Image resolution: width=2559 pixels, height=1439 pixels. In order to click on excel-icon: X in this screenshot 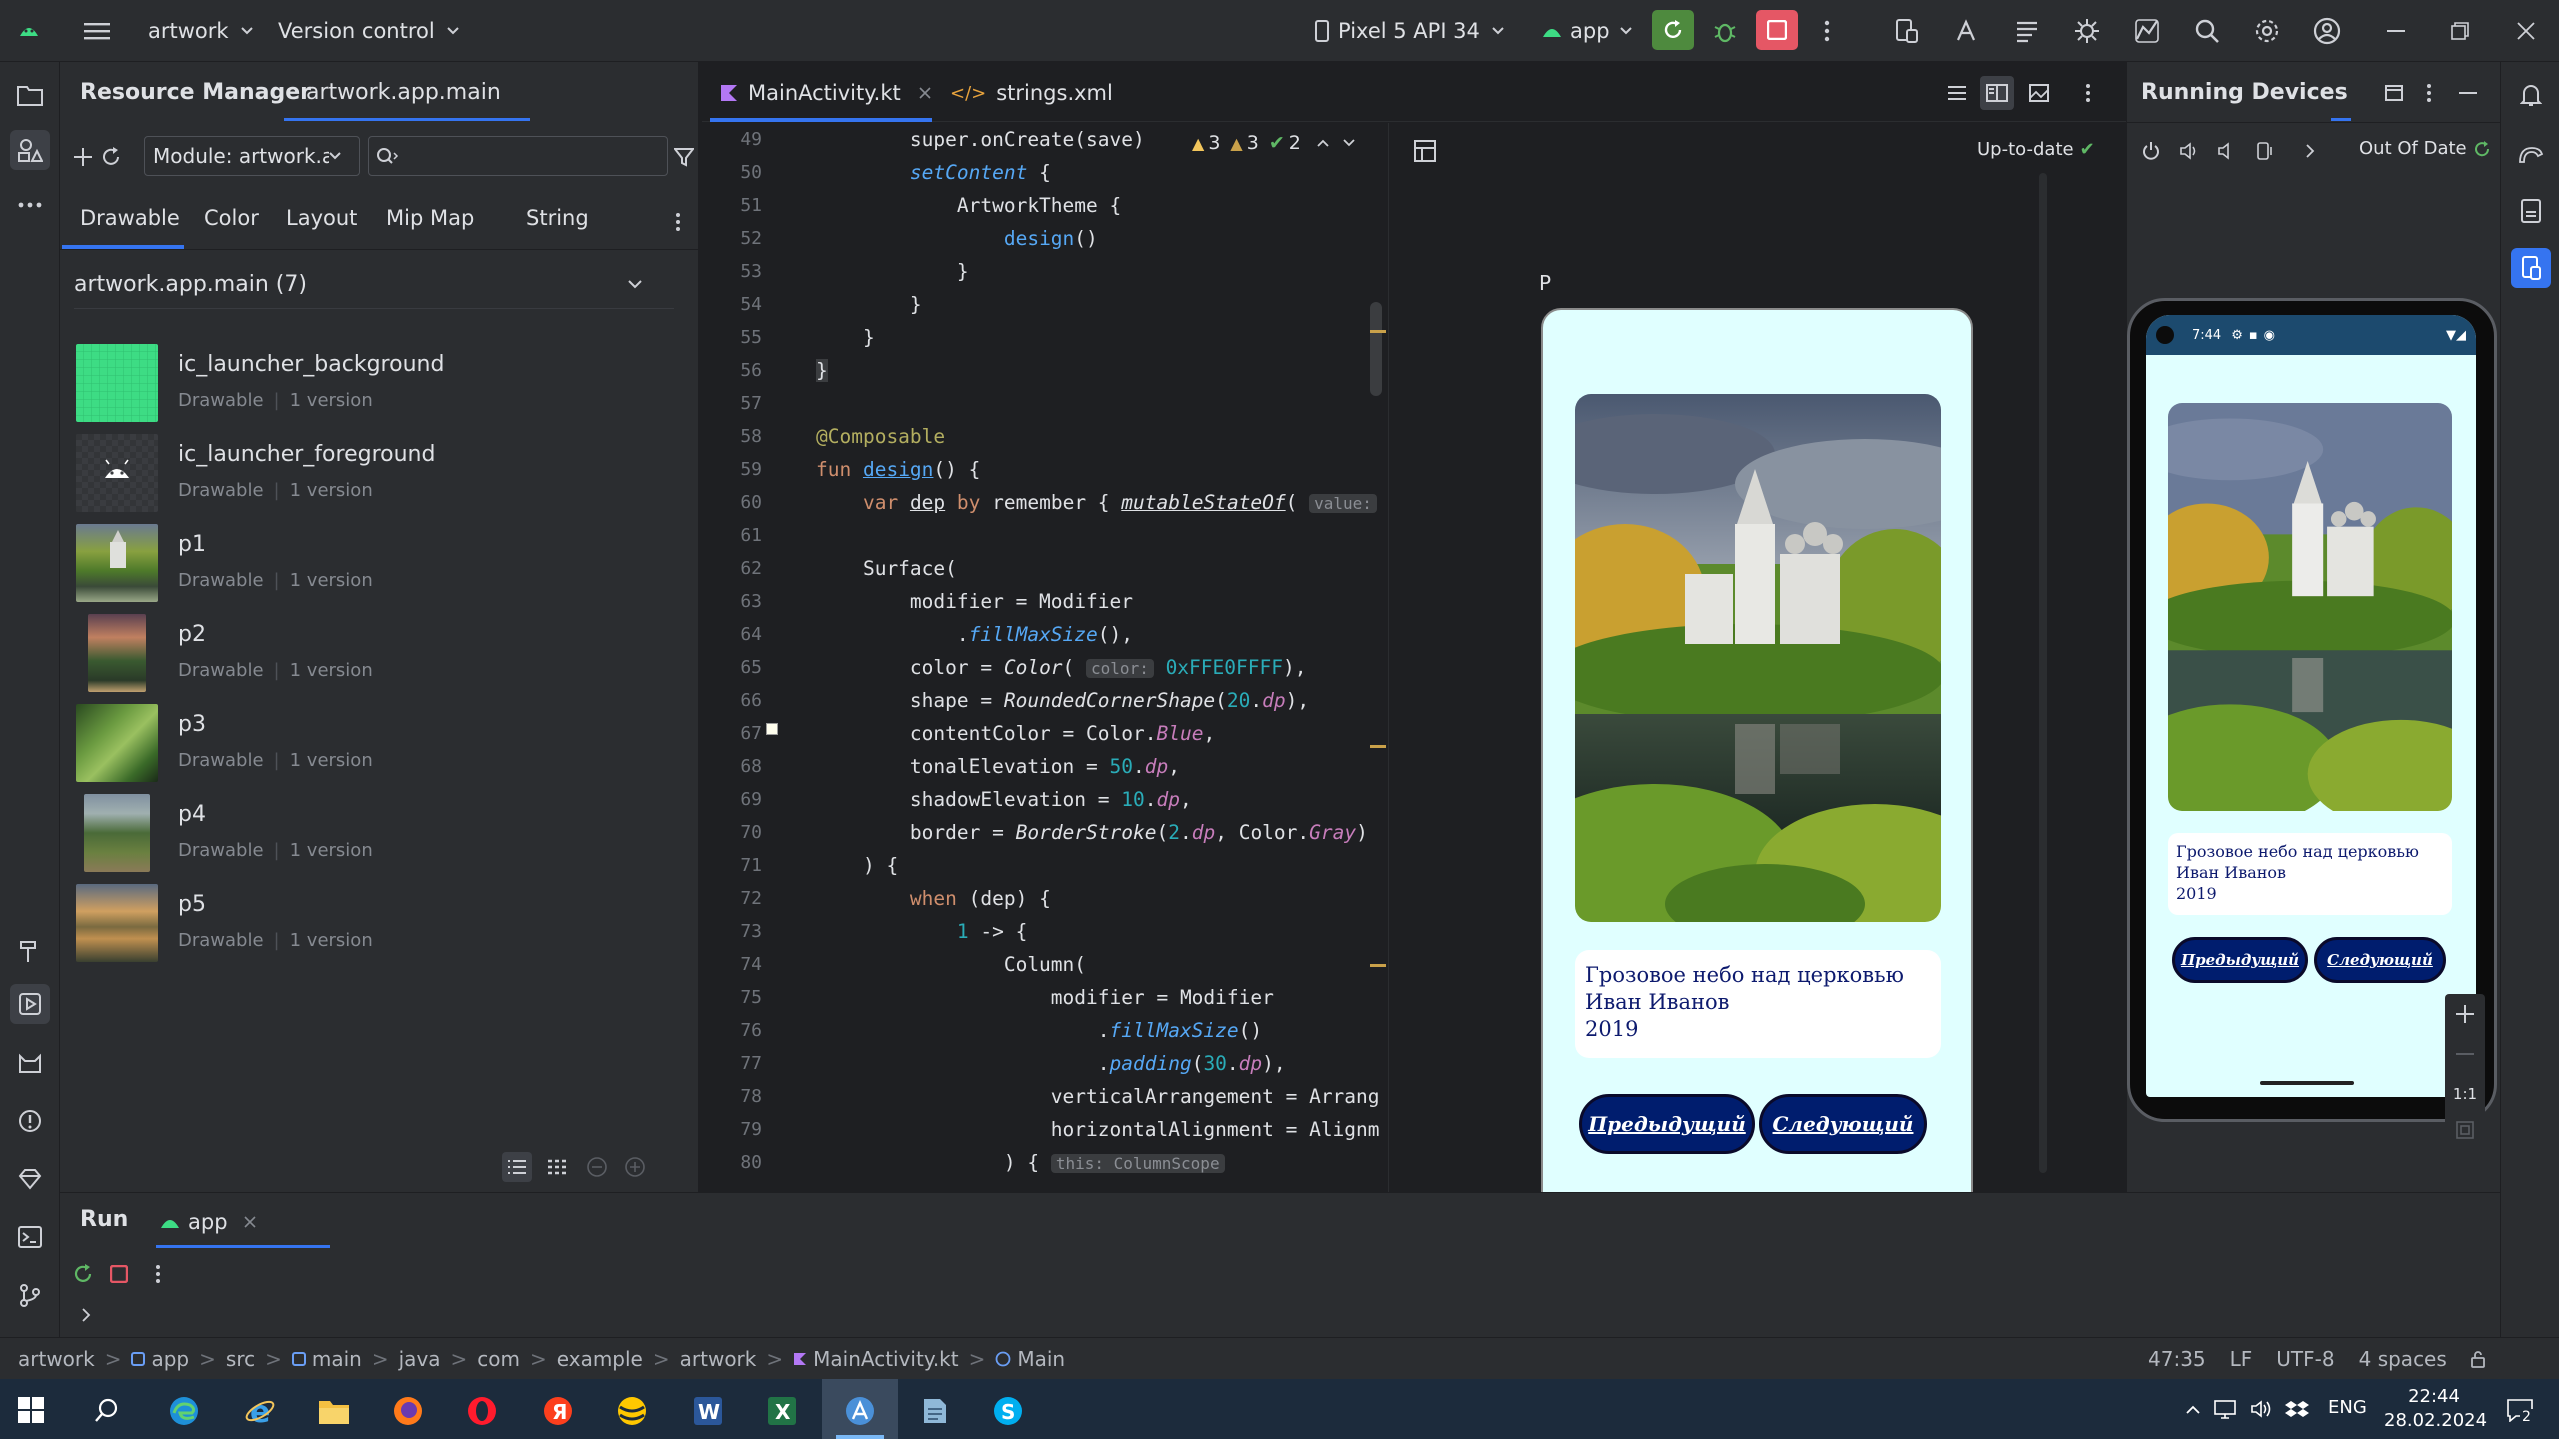, I will do `click(782, 1411)`.